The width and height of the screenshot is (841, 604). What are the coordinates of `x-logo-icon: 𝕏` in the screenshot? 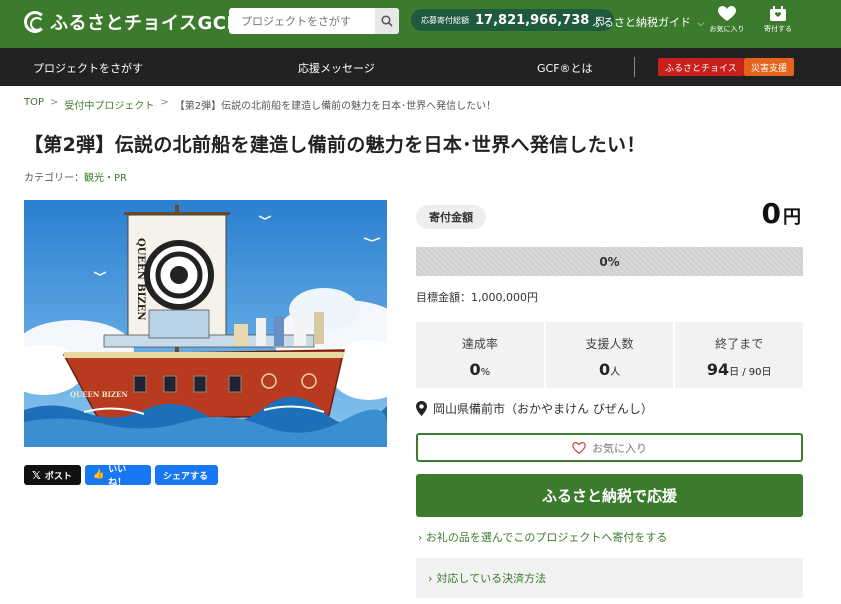 It's located at (36, 475).